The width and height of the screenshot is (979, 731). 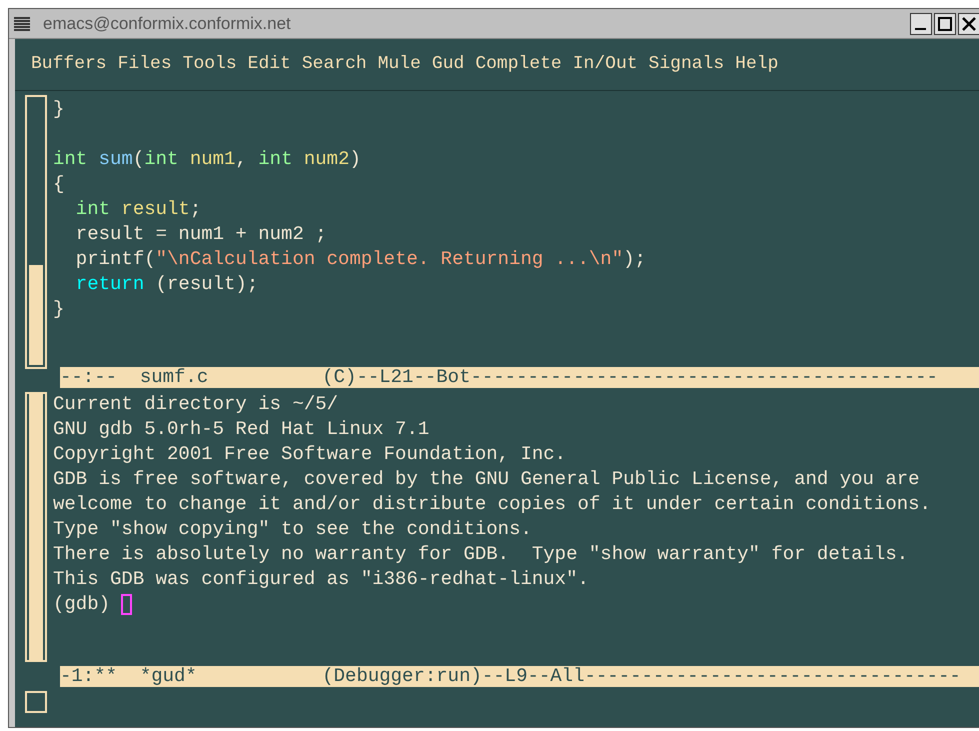 What do you see at coordinates (81, 604) in the screenshot?
I see `gdb-prompt: (gdb)` at bounding box center [81, 604].